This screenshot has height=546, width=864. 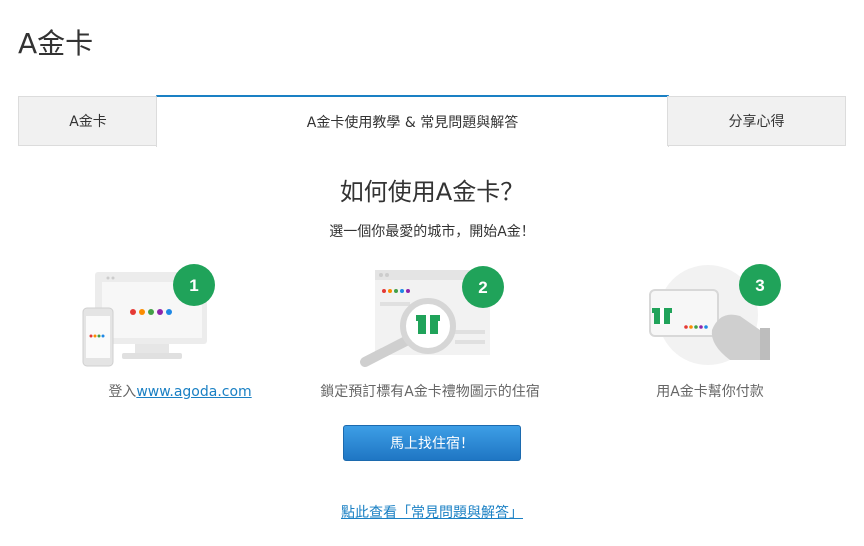 I want to click on step-1-number: 1, so click(x=193, y=285).